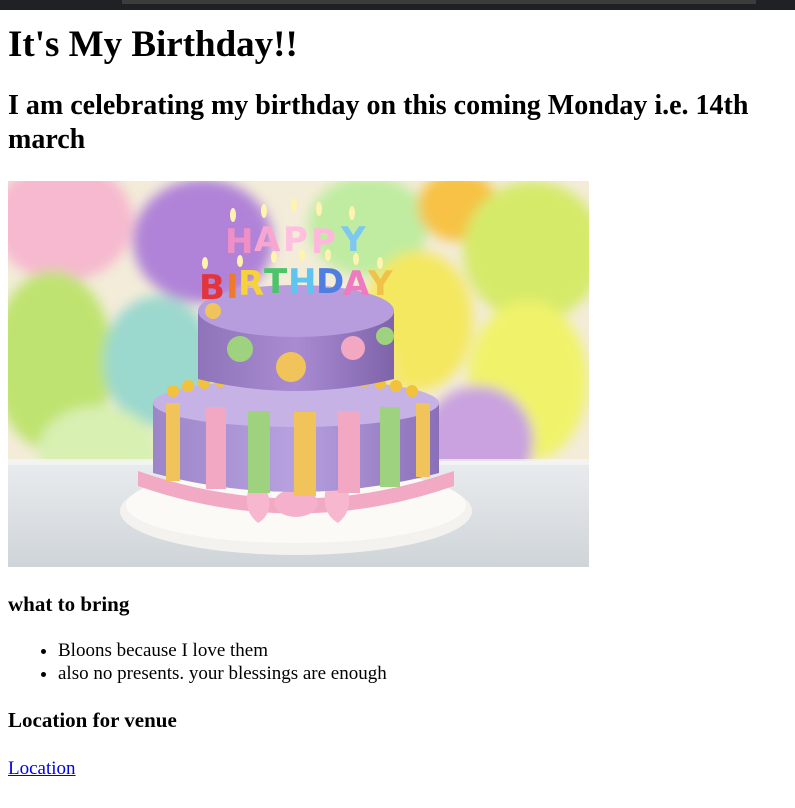  I want to click on location-heading: Location for venue, so click(92, 720).